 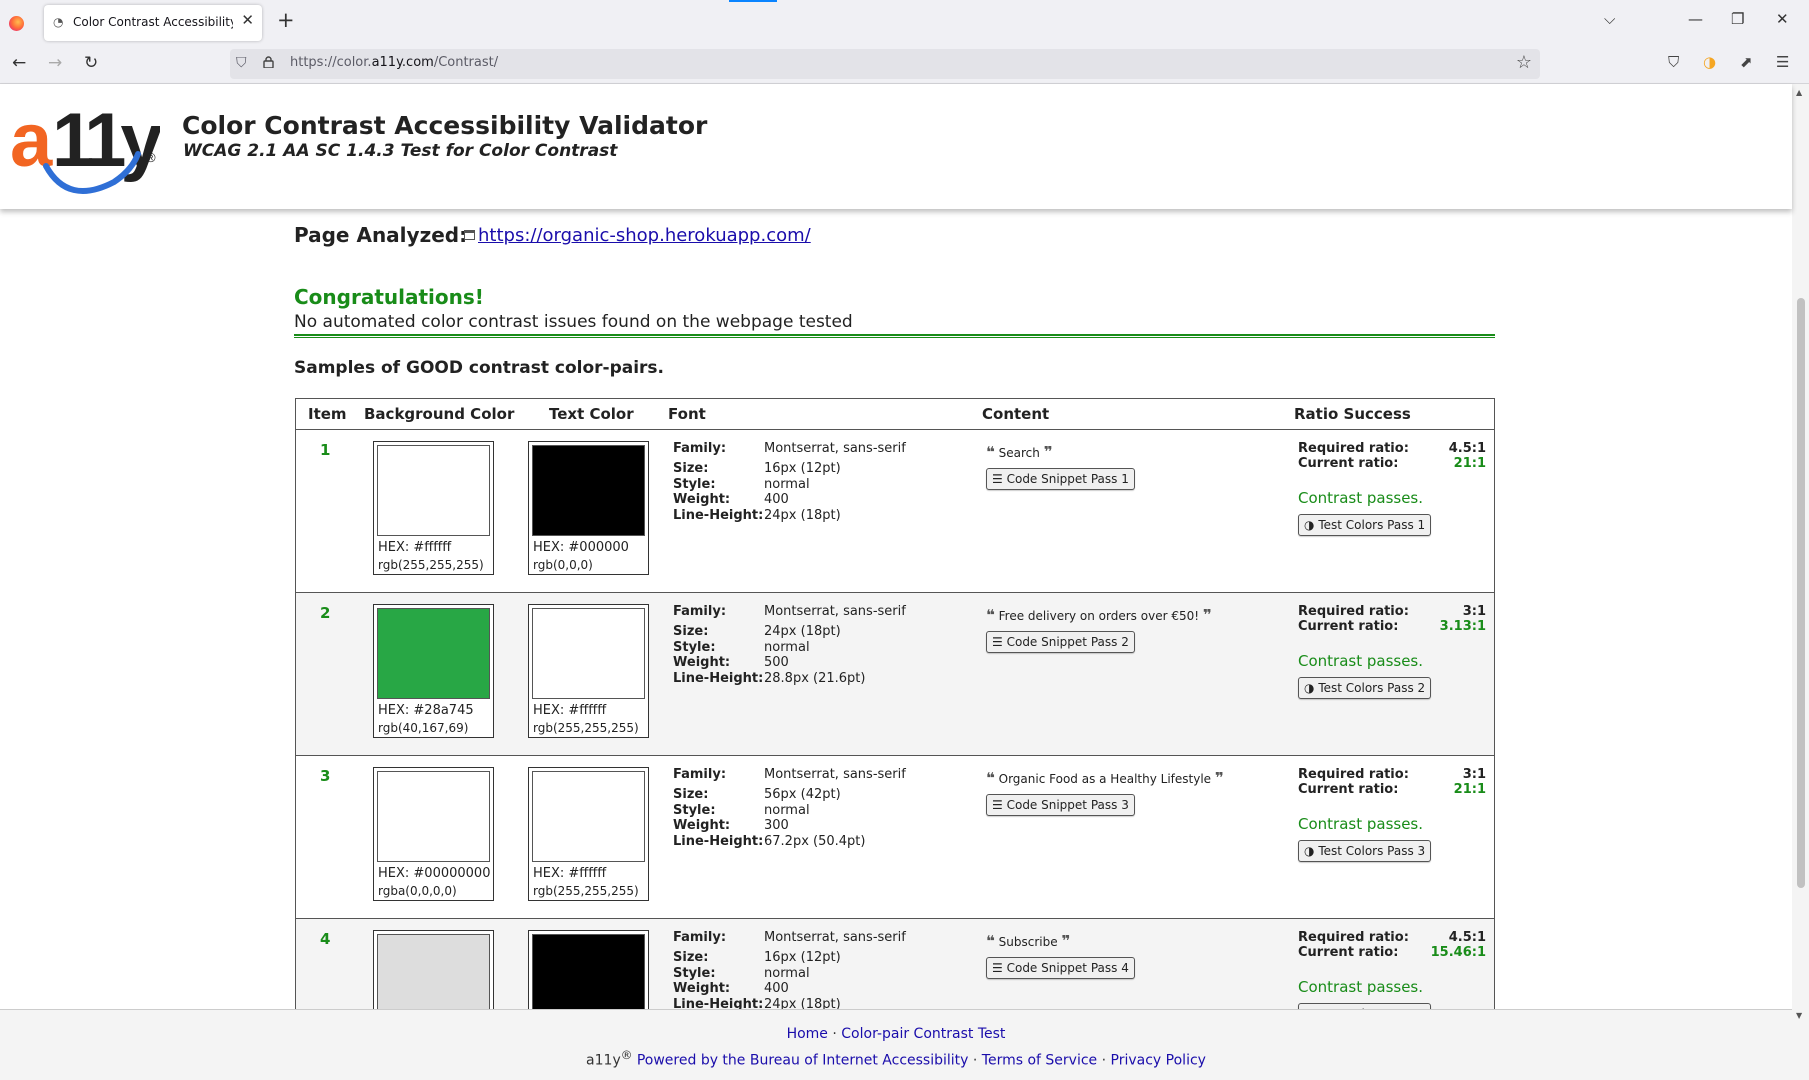 I want to click on content-text: Organic Food as a Healthy Lifestyle, so click(x=1105, y=779).